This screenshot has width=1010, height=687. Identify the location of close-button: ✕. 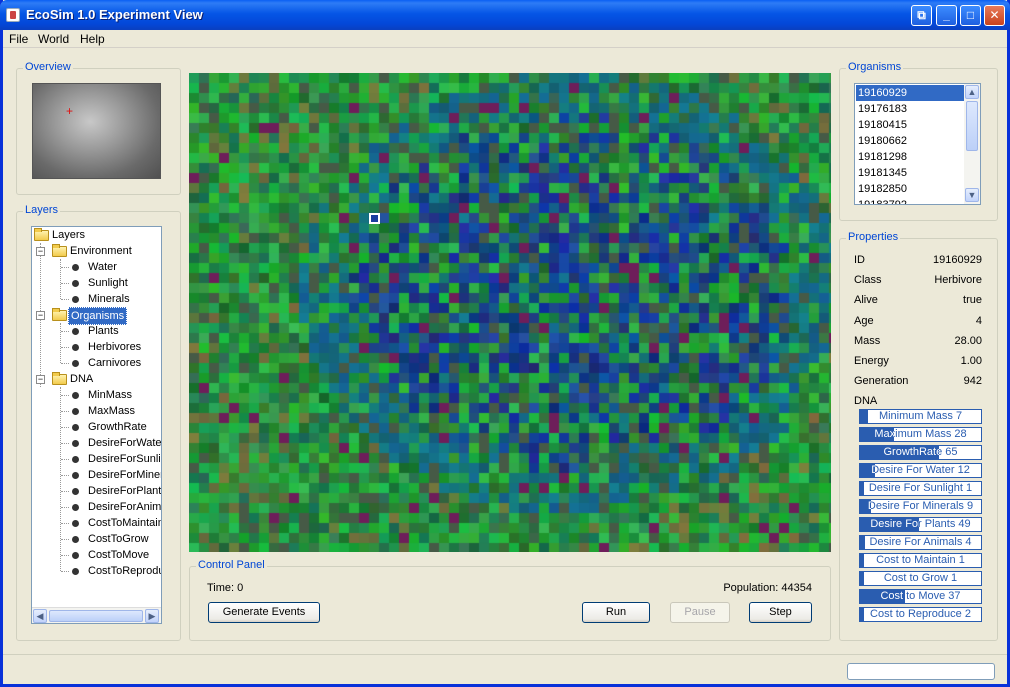
(994, 15).